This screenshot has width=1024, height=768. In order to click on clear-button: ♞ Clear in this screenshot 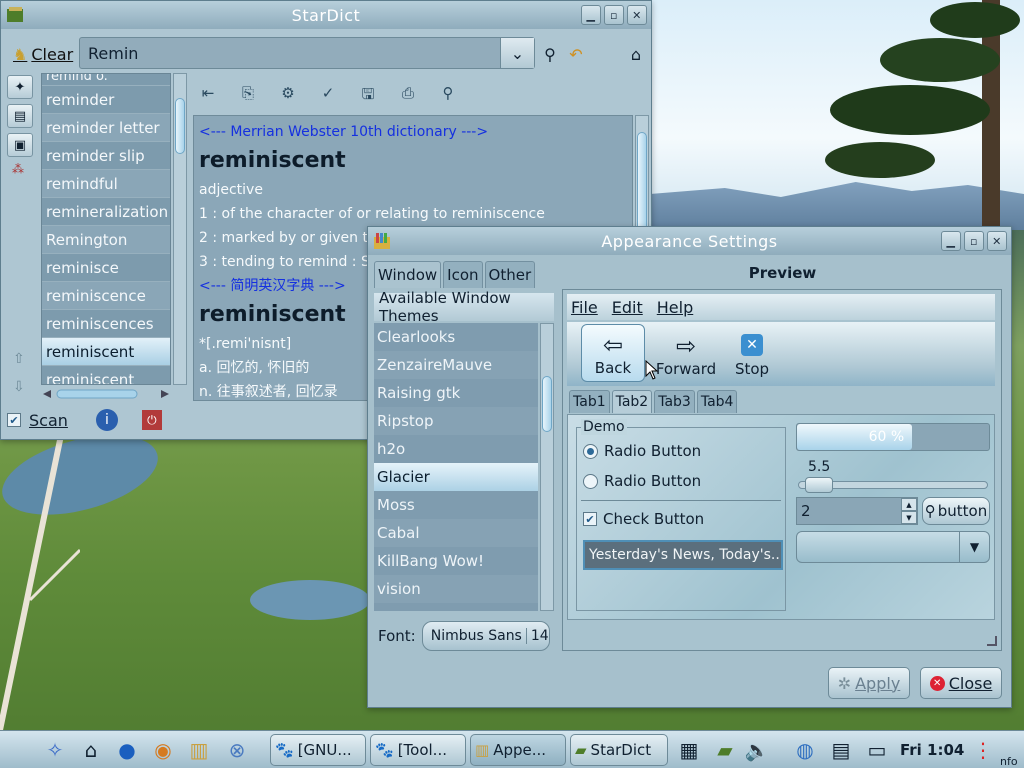, I will do `click(43, 54)`.